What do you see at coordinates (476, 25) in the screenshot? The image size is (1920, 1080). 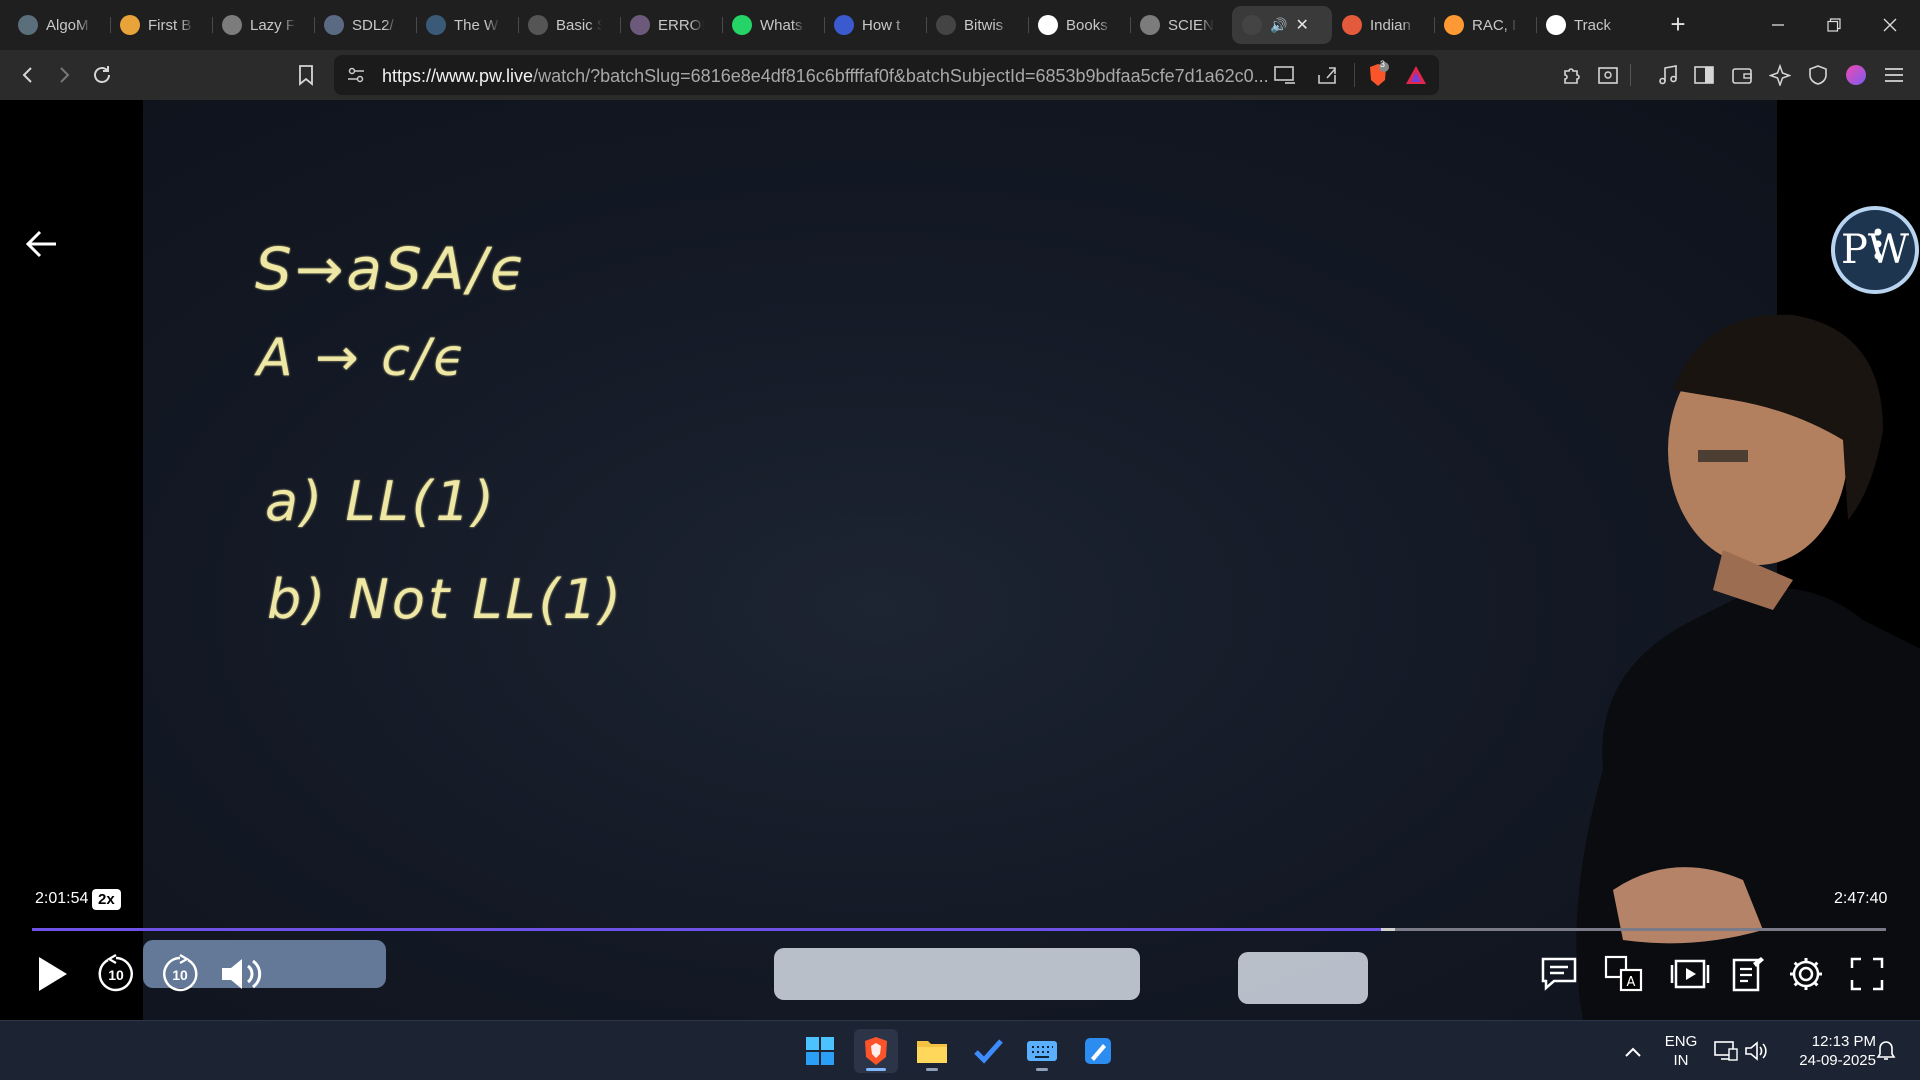 I see `tab-title: The W` at bounding box center [476, 25].